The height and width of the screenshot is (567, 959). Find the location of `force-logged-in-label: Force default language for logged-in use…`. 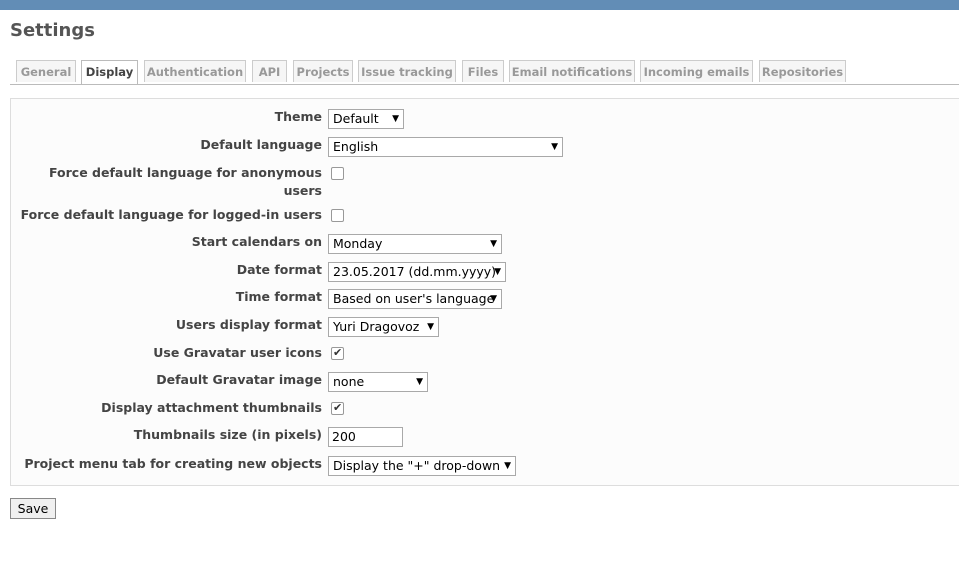

force-logged-in-label: Force default language for logged-in use… is located at coordinates (171, 214).